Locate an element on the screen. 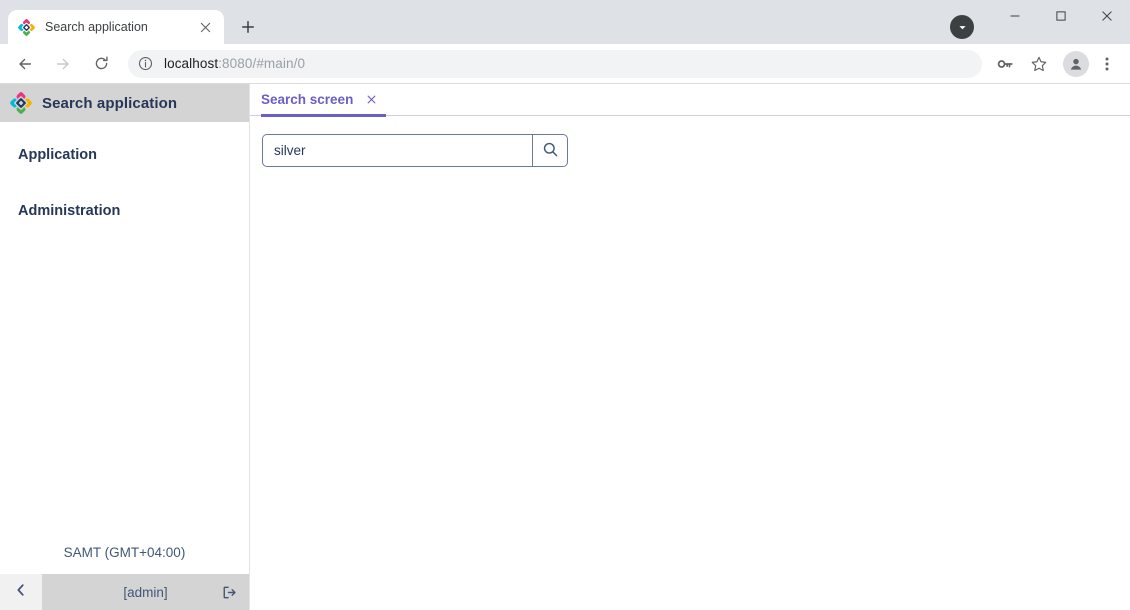 The width and height of the screenshot is (1130, 610). chevron-left-icon is located at coordinates (21, 592).